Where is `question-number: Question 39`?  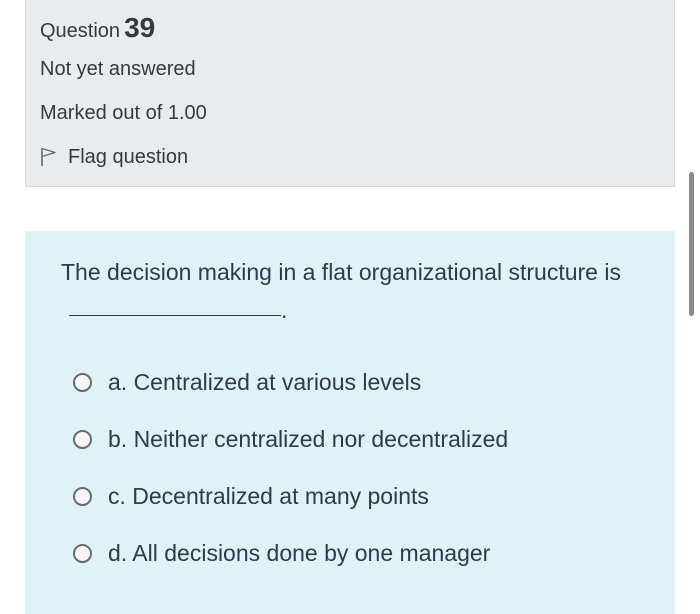
question-number: Question 39 is located at coordinates (97, 28).